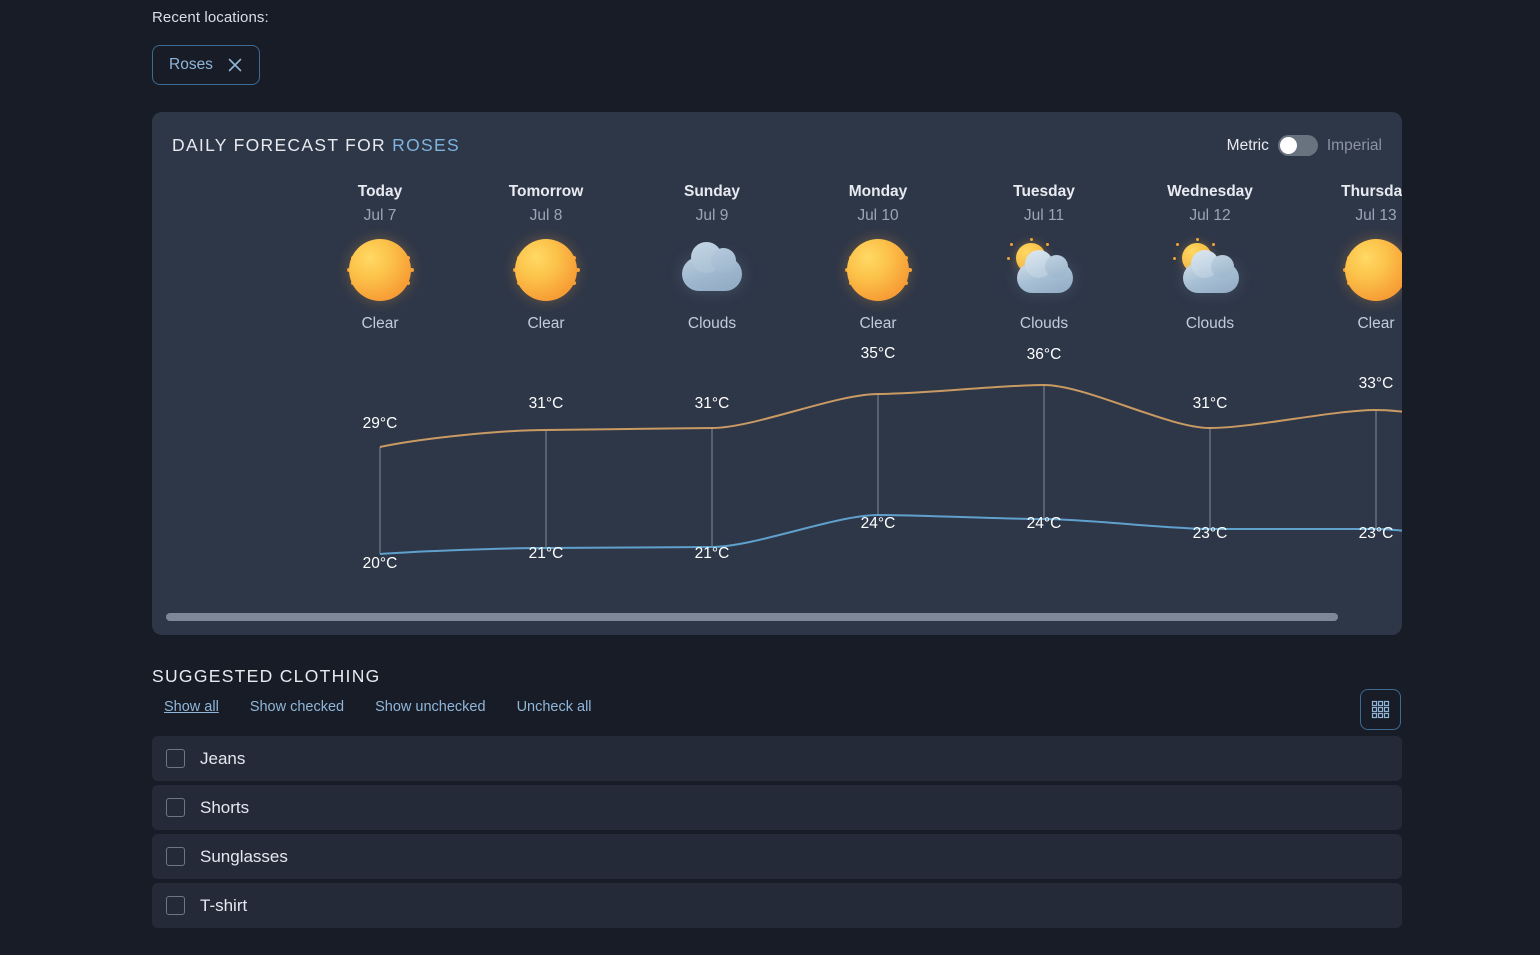 This screenshot has width=1540, height=955. Describe the element at coordinates (224, 905) in the screenshot. I see `clothing-item-label: T-shirt` at that location.